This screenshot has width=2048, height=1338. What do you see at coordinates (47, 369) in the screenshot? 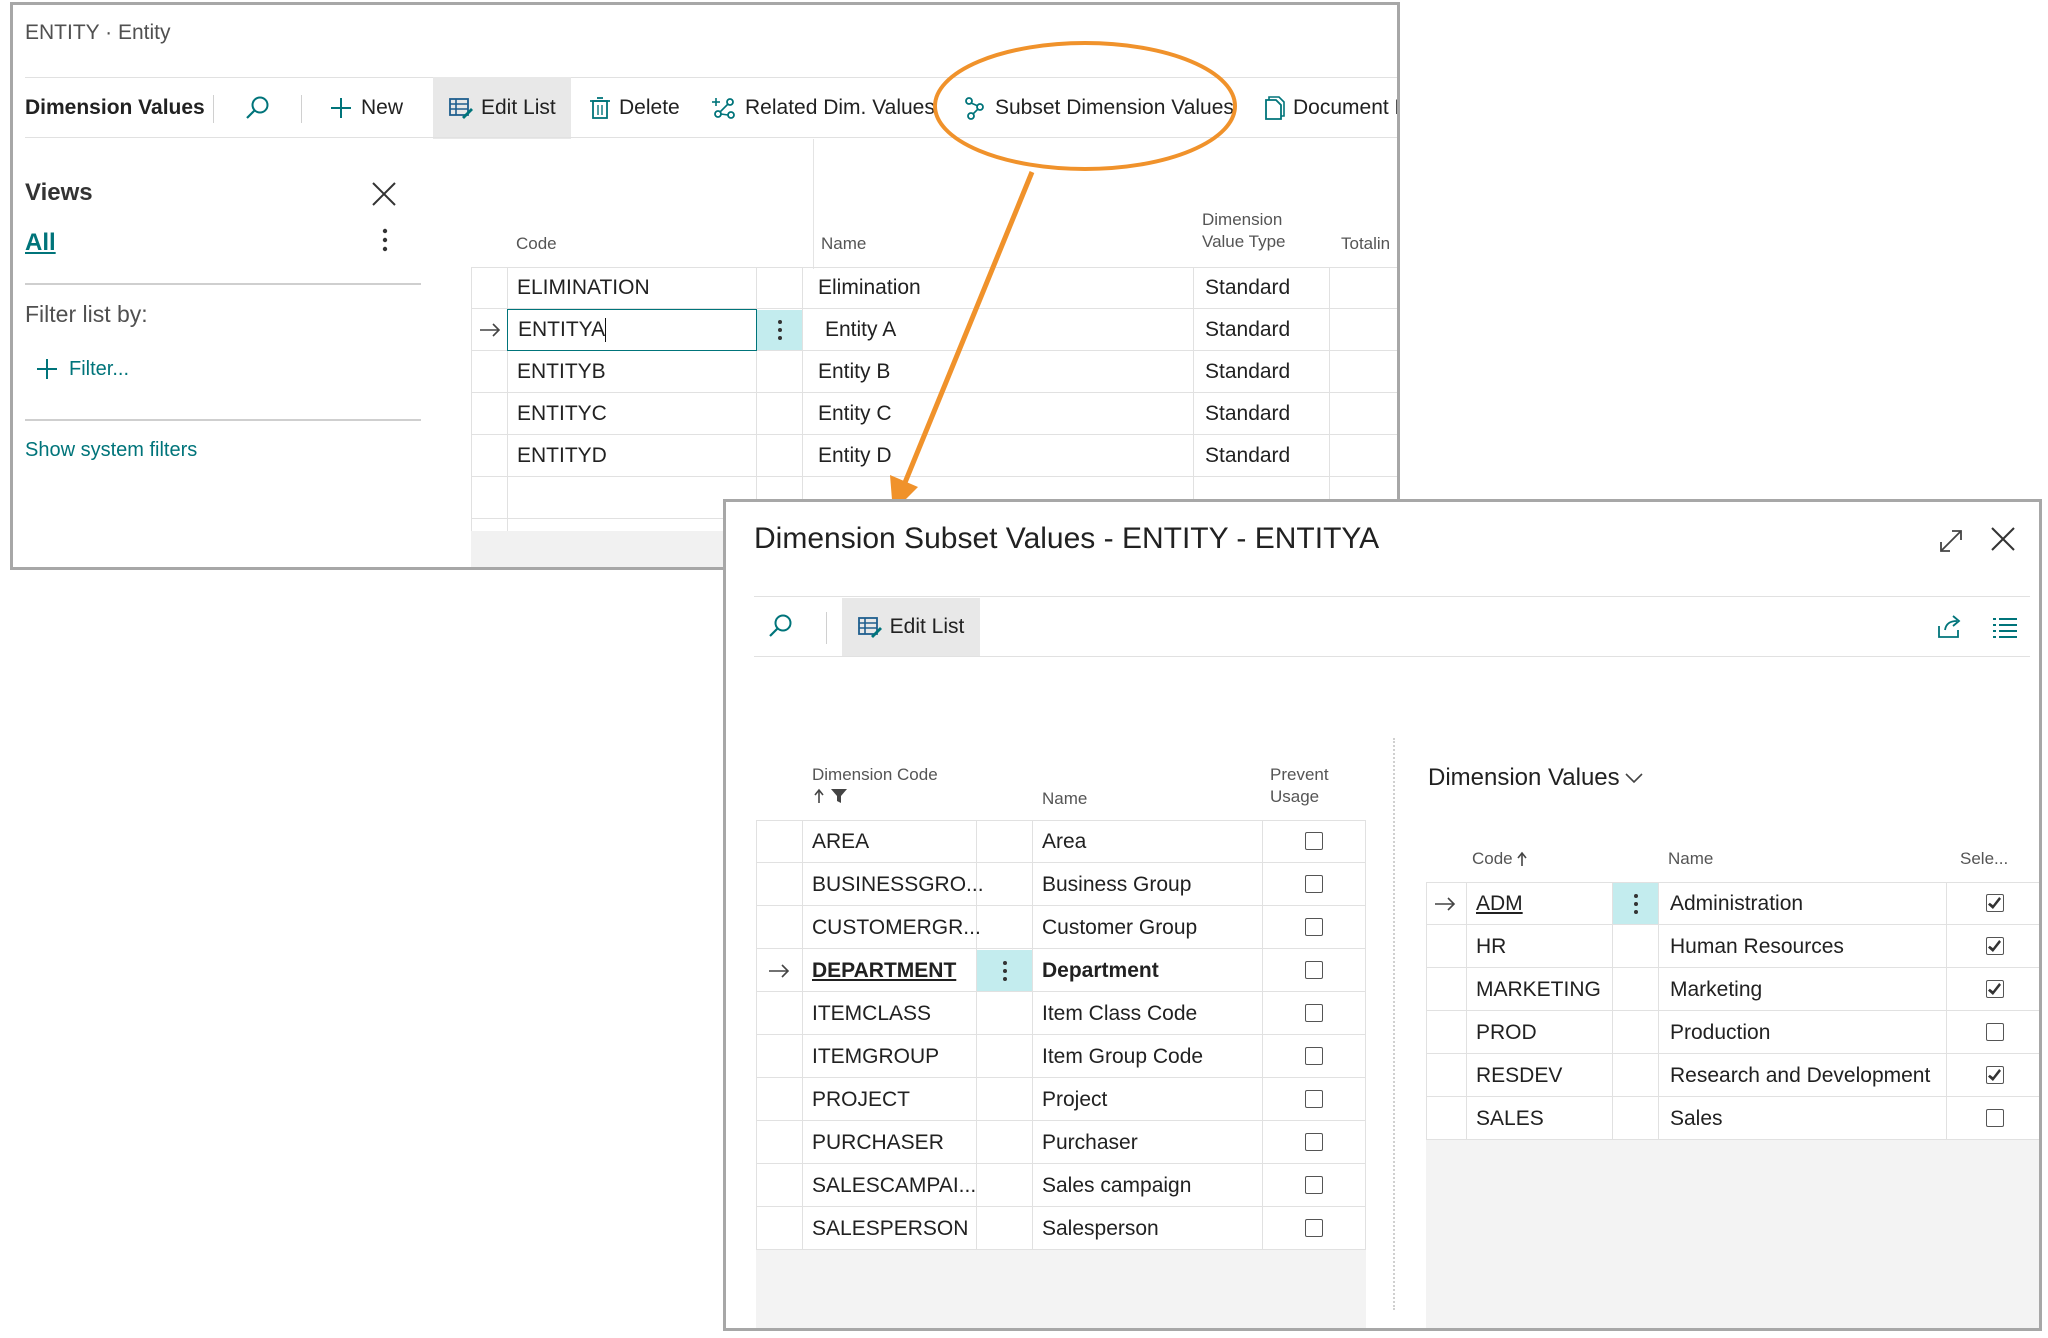
I see `plus-icon` at bounding box center [47, 369].